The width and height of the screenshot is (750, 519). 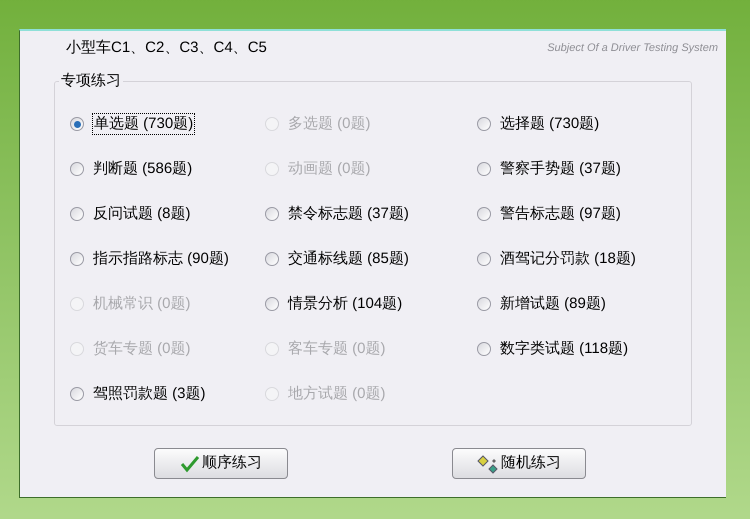 What do you see at coordinates (348, 214) in the screenshot?
I see `option-label: 禁令标志题 (37题)` at bounding box center [348, 214].